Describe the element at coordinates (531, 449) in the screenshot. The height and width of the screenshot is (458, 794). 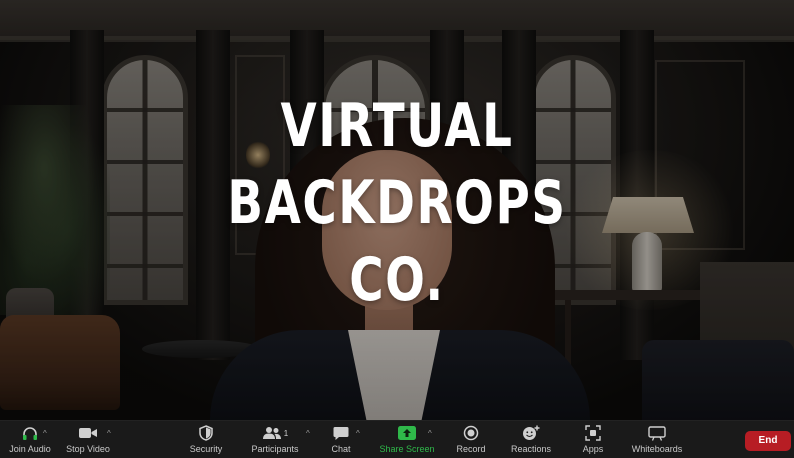
I see `reactions-label: Reactions` at that location.